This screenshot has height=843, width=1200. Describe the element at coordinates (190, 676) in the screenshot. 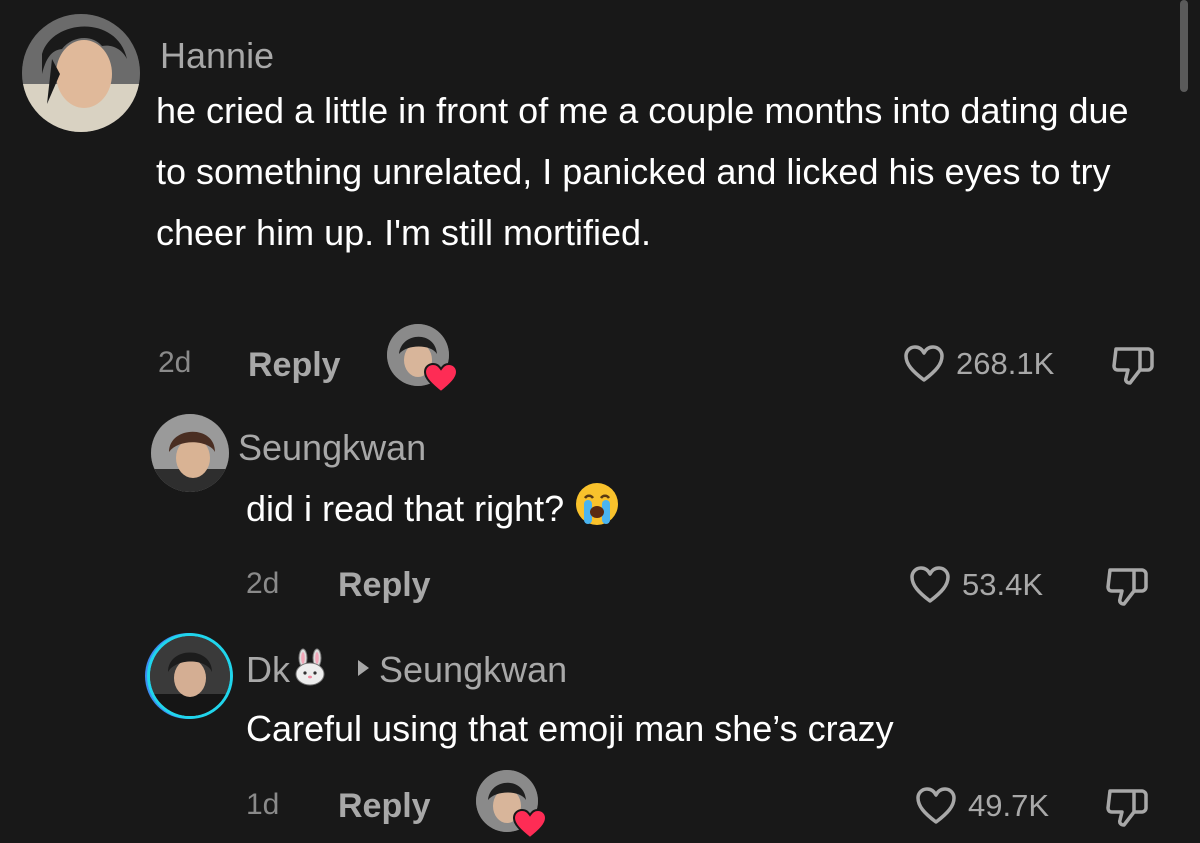

I see `avatar-dk` at that location.